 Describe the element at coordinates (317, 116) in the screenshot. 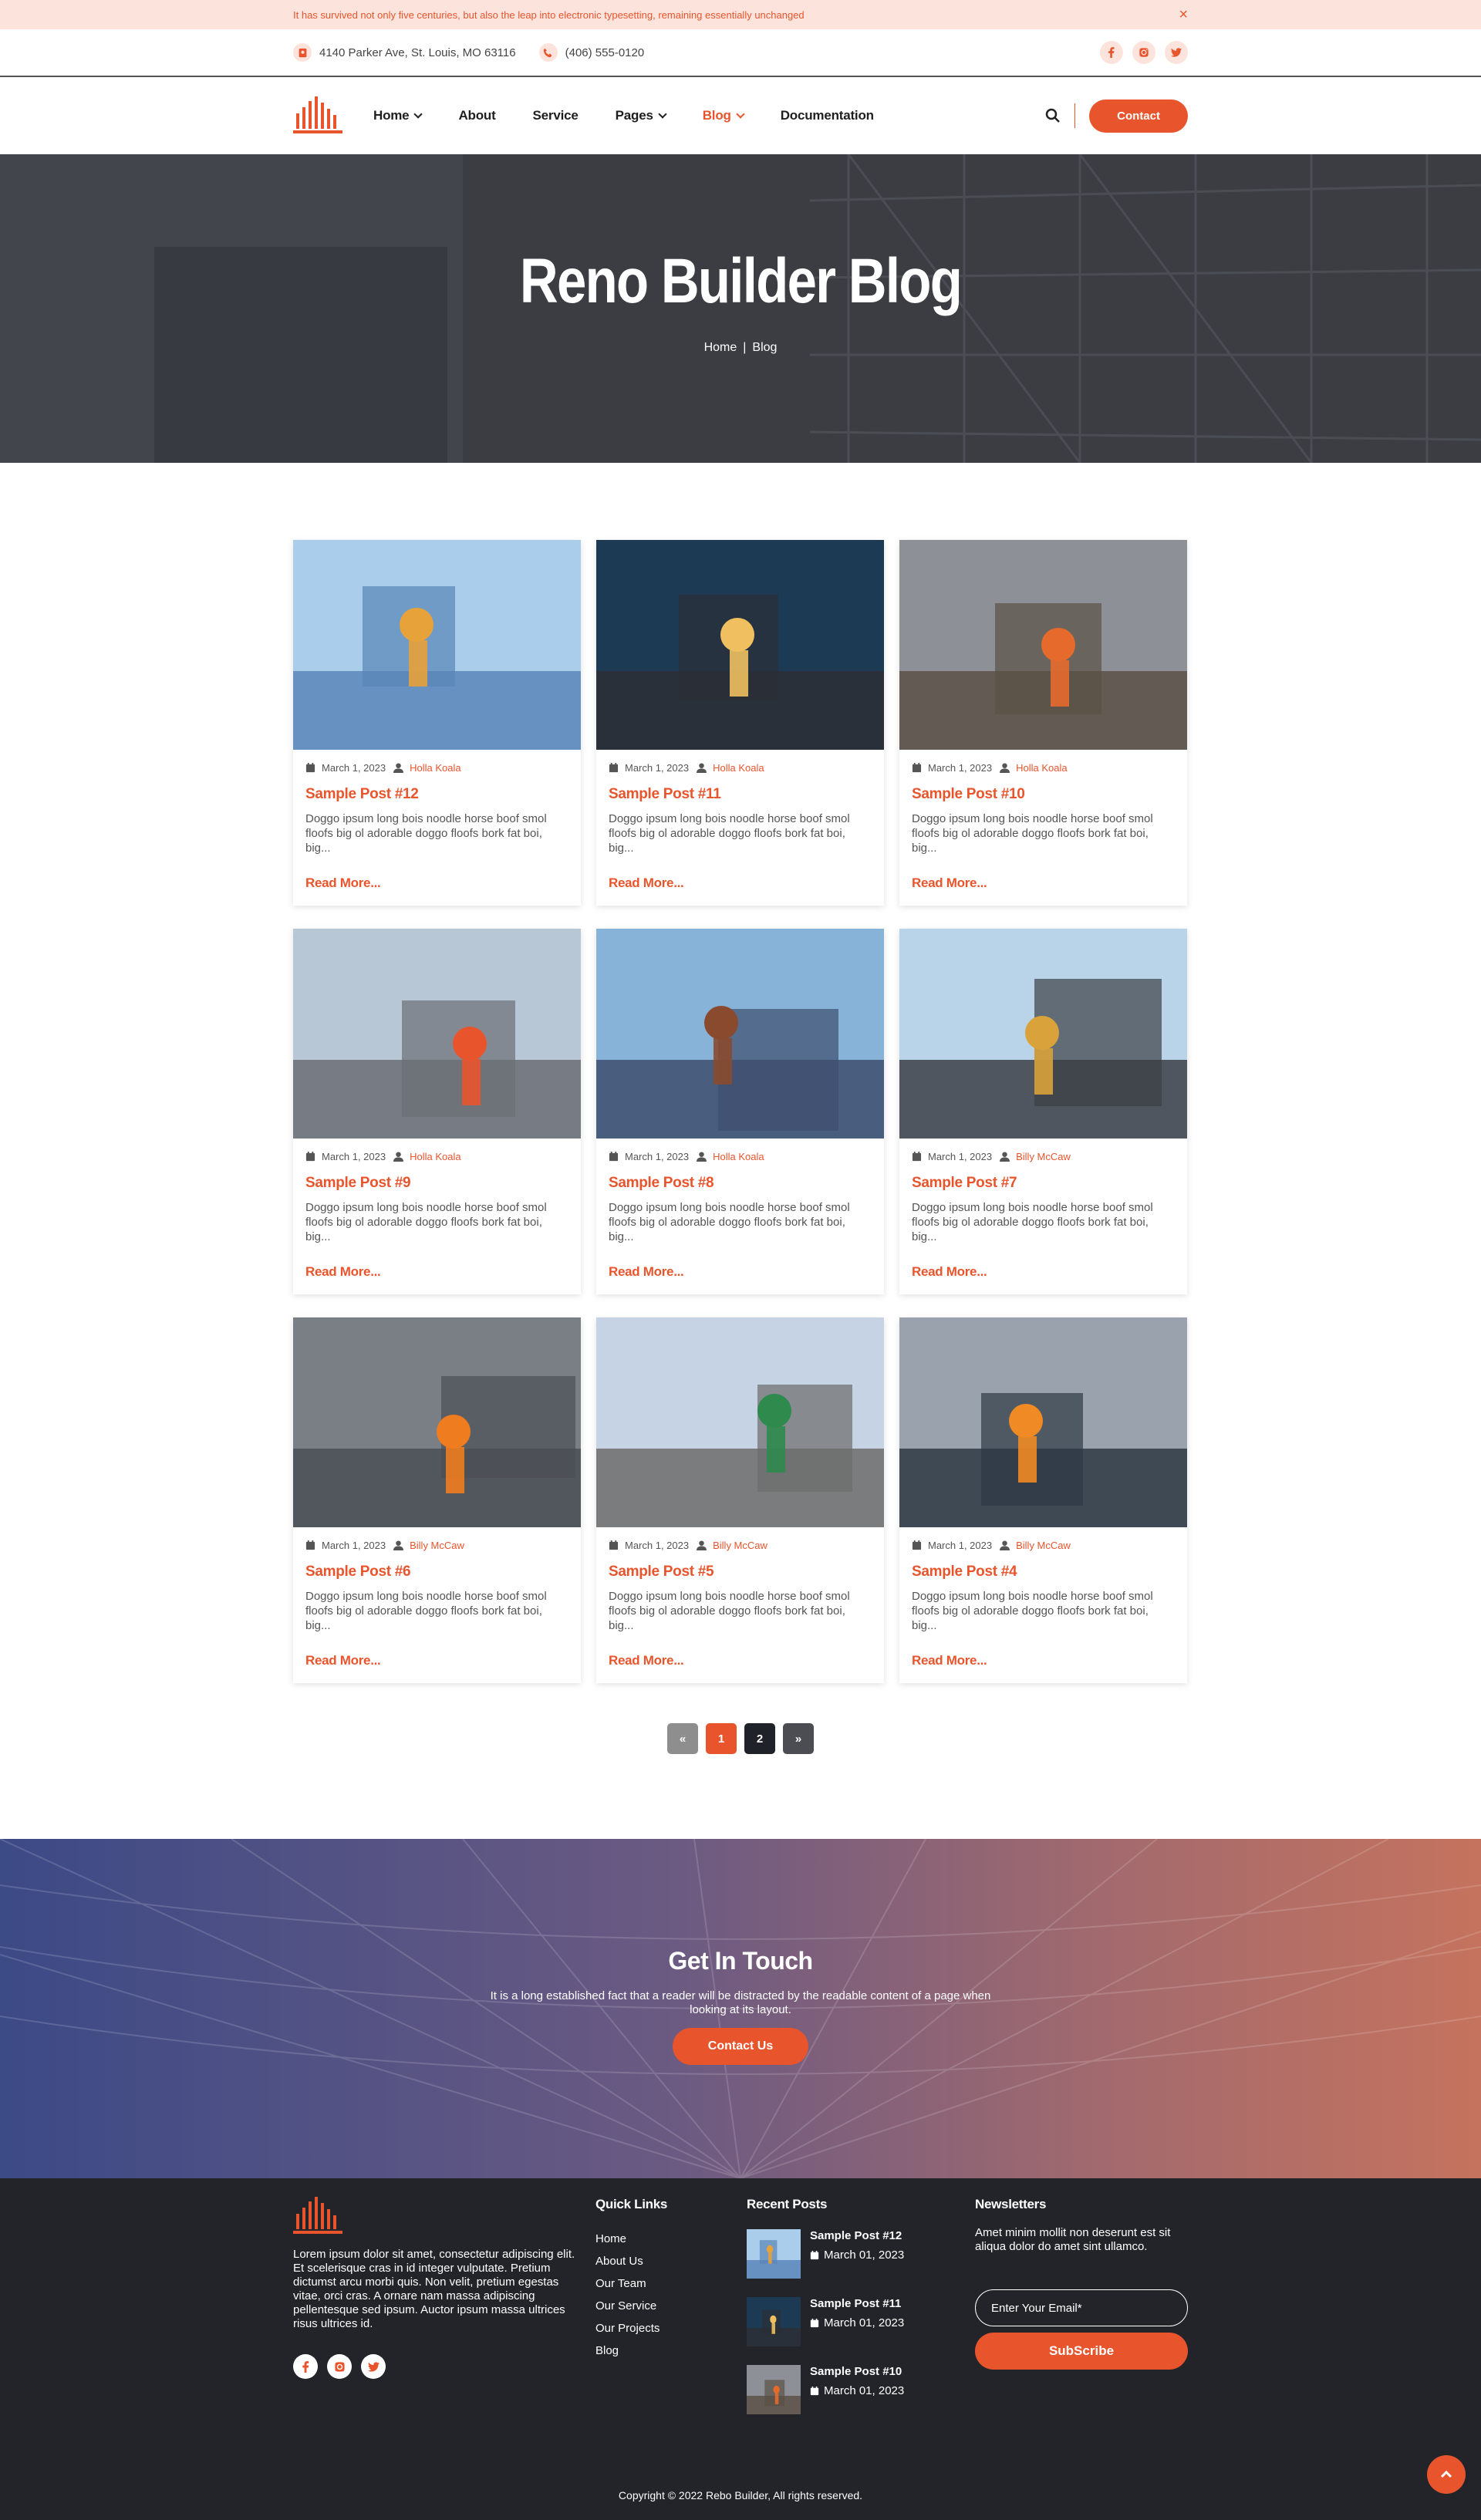

I see `site-logo` at that location.